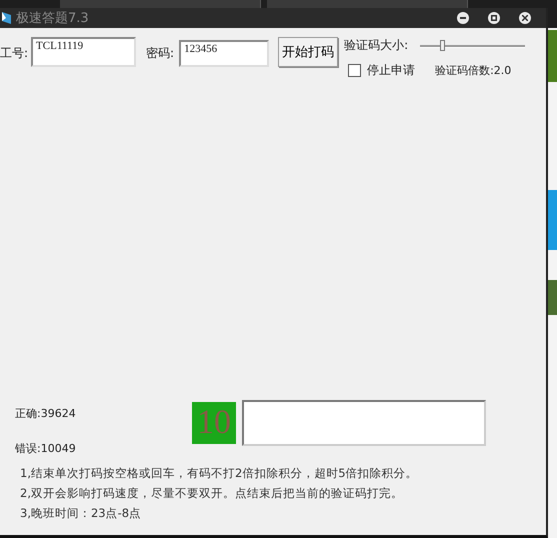  Describe the element at coordinates (6, 18) in the screenshot. I see `app-logo-icon` at that location.